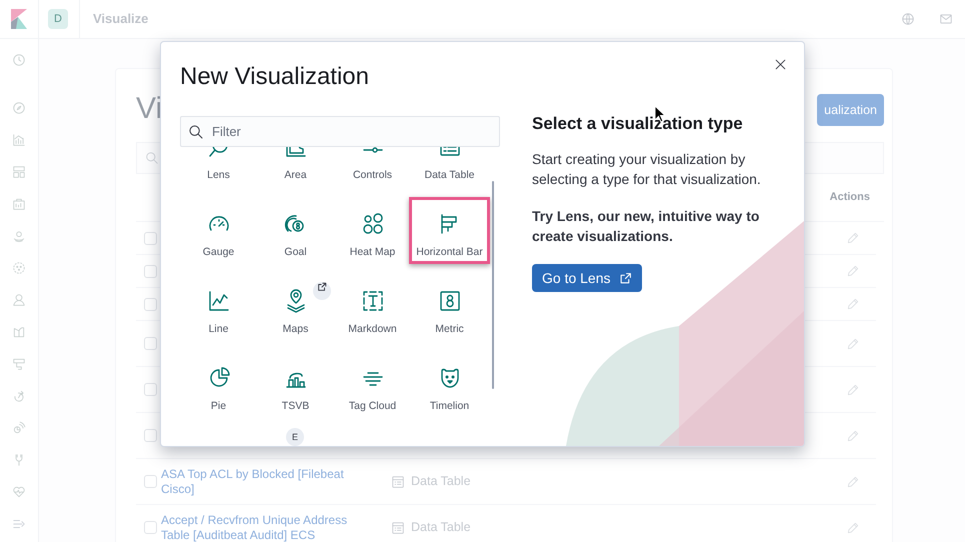  What do you see at coordinates (625, 278) in the screenshot?
I see `external-link-icon` at bounding box center [625, 278].